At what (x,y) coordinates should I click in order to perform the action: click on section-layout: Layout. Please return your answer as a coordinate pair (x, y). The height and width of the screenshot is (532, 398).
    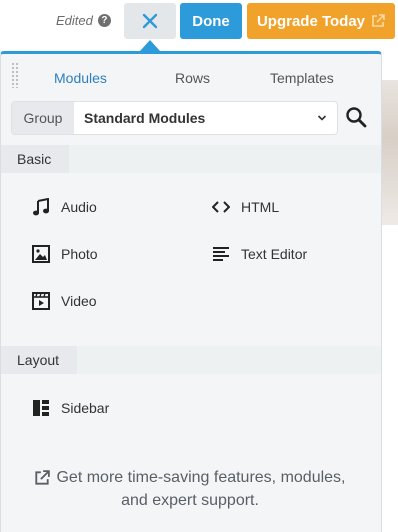
    Looking at the image, I should click on (191, 360).